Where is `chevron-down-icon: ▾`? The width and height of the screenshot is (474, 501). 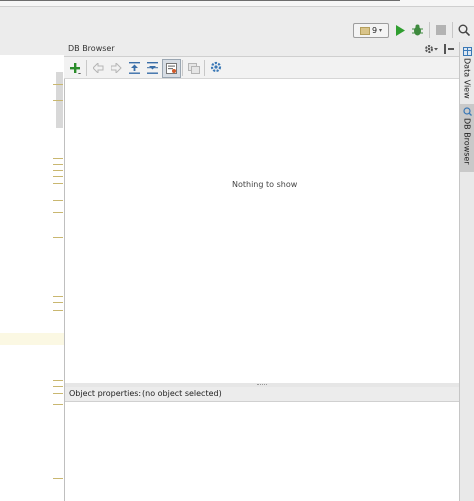 chevron-down-icon: ▾ is located at coordinates (381, 30).